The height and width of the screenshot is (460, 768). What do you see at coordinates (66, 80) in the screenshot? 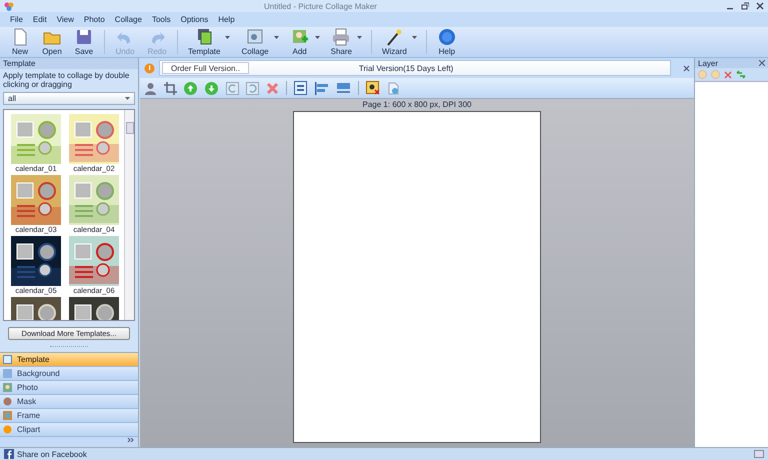
I see `panel-description: Apply template to collage by double clicking or dragging` at bounding box center [66, 80].